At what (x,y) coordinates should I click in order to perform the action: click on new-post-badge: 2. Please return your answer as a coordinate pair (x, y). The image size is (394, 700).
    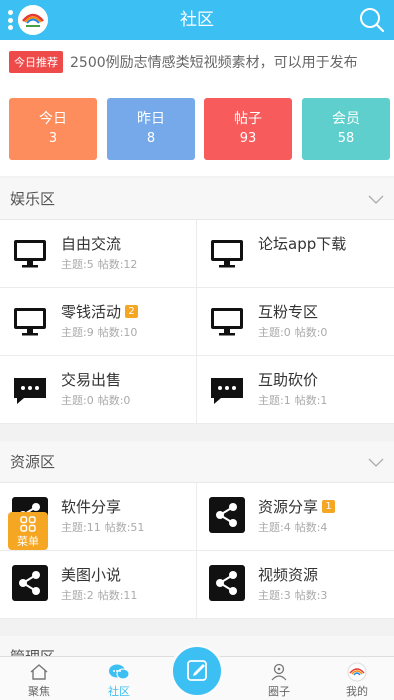
    Looking at the image, I should click on (132, 311).